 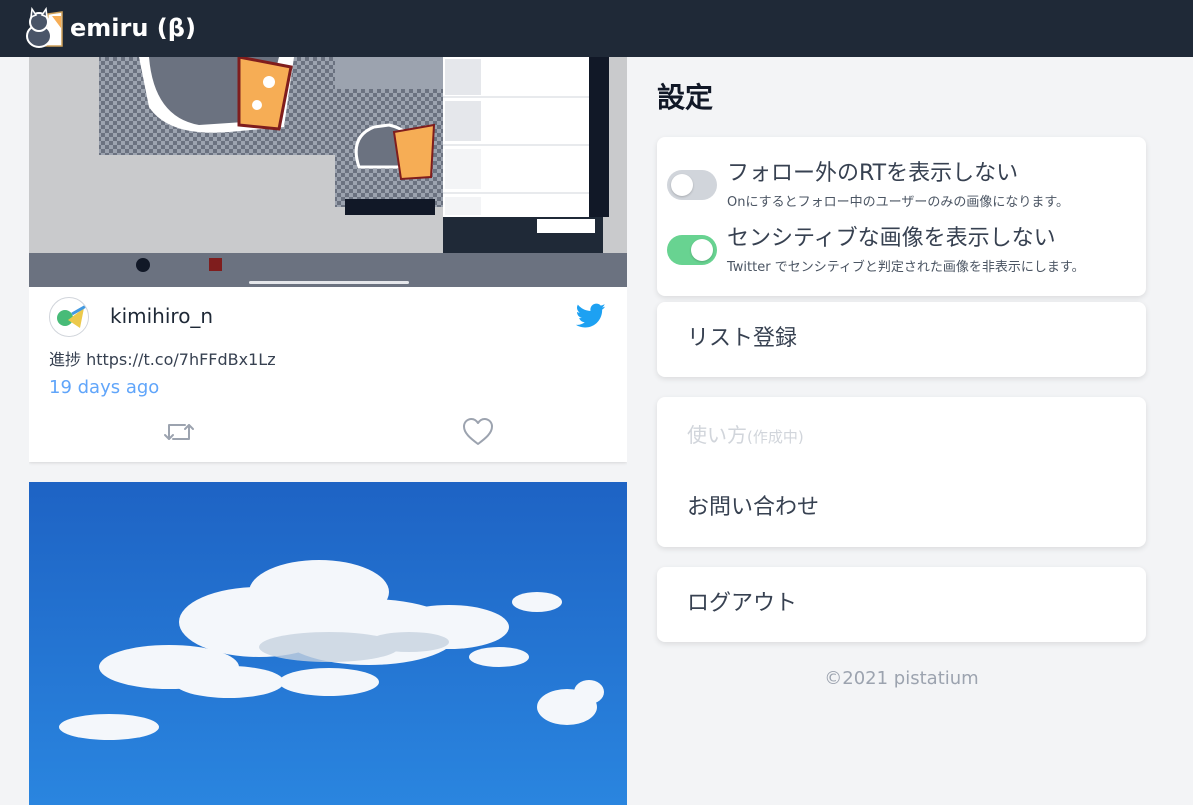 I want to click on hide-sensitive-toggle, so click(x=692, y=250).